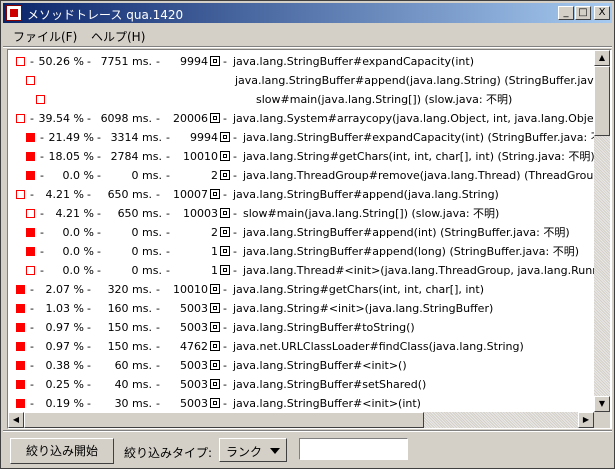  I want to click on row-count: 9994, so click(194, 61).